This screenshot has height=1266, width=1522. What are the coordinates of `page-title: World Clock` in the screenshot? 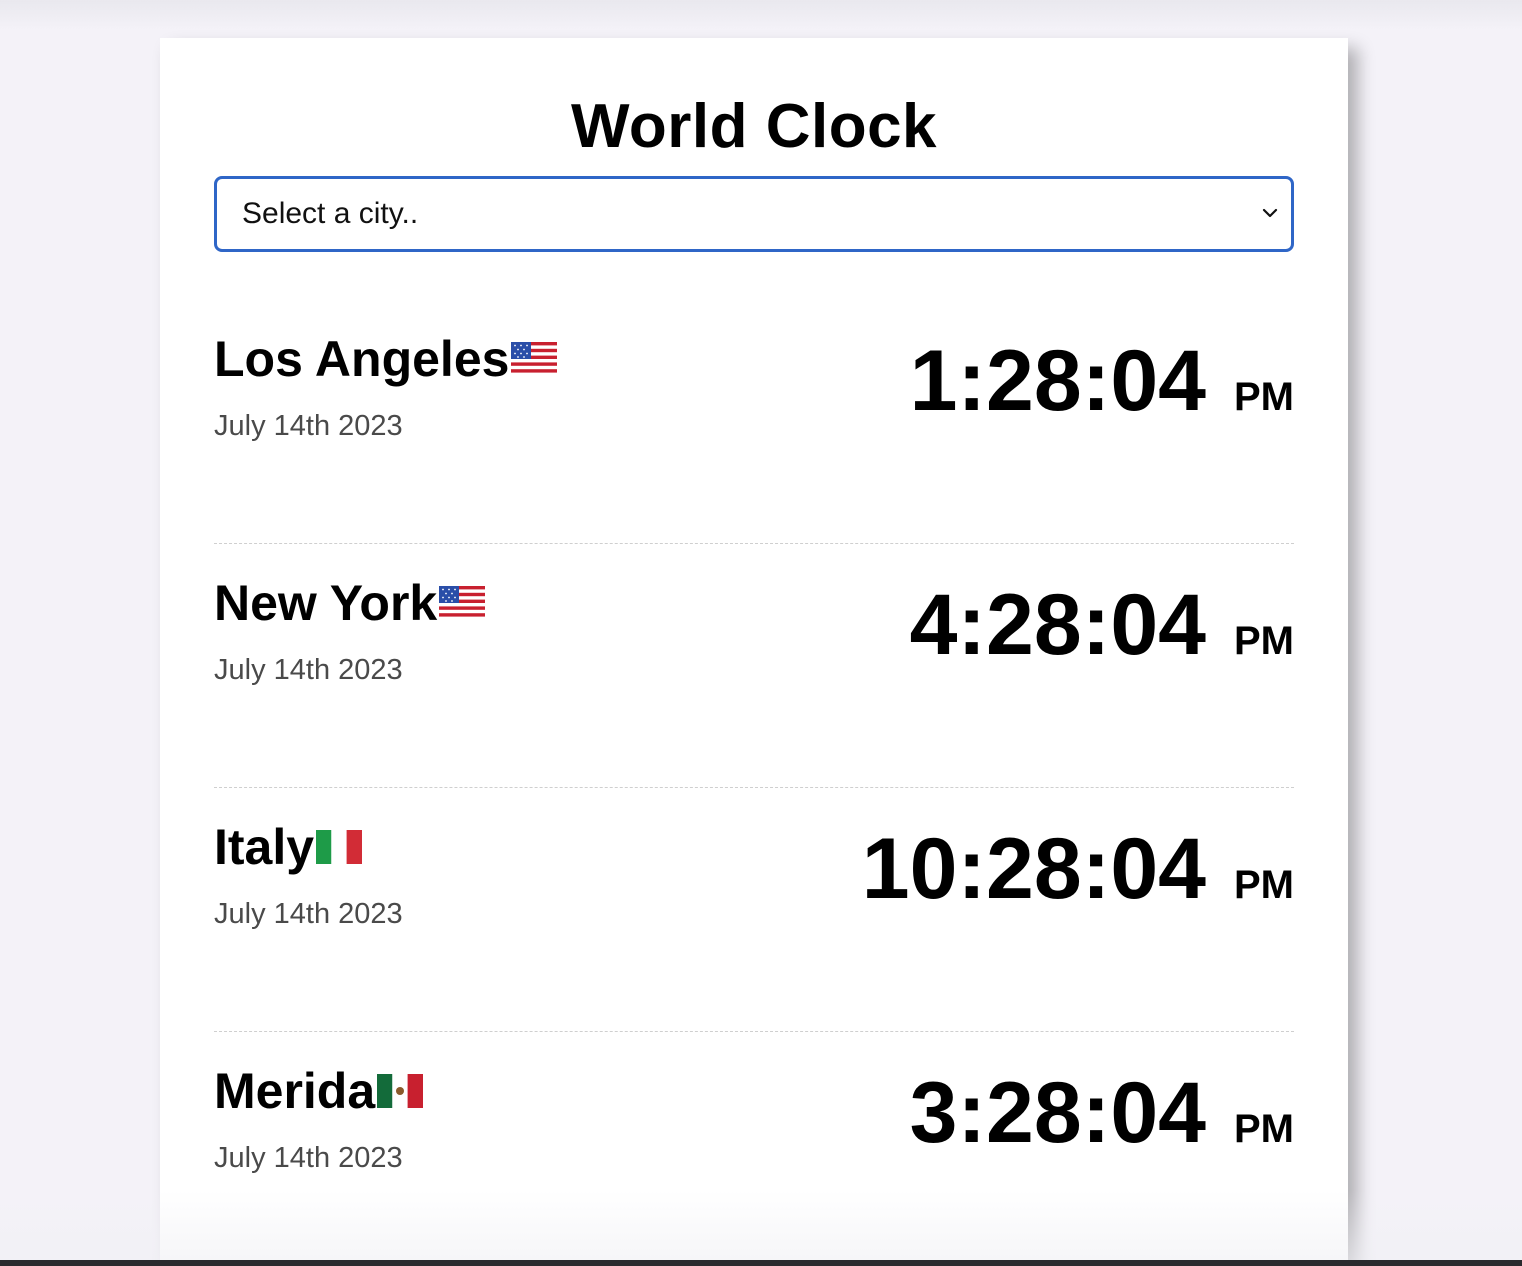 It's located at (754, 126).